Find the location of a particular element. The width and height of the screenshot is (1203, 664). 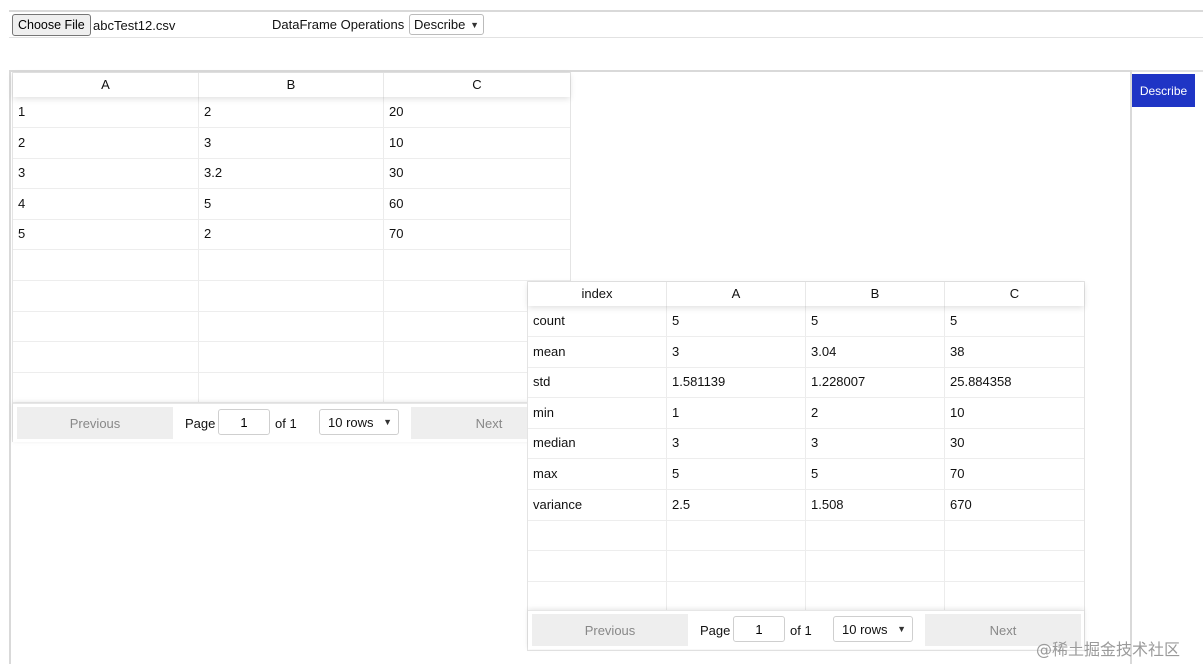

operation-select: Describe ▼ is located at coordinates (446, 24).